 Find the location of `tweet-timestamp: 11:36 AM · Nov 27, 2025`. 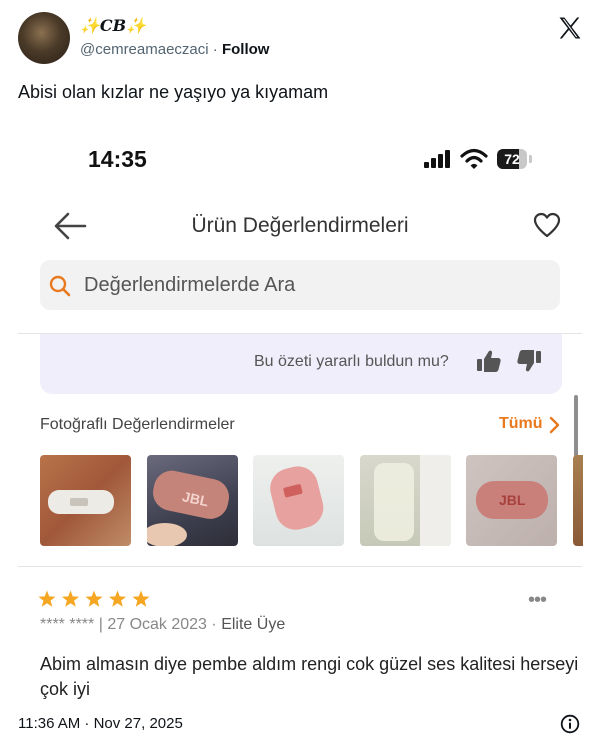

tweet-timestamp: 11:36 AM · Nov 27, 2025 is located at coordinates (100, 723).